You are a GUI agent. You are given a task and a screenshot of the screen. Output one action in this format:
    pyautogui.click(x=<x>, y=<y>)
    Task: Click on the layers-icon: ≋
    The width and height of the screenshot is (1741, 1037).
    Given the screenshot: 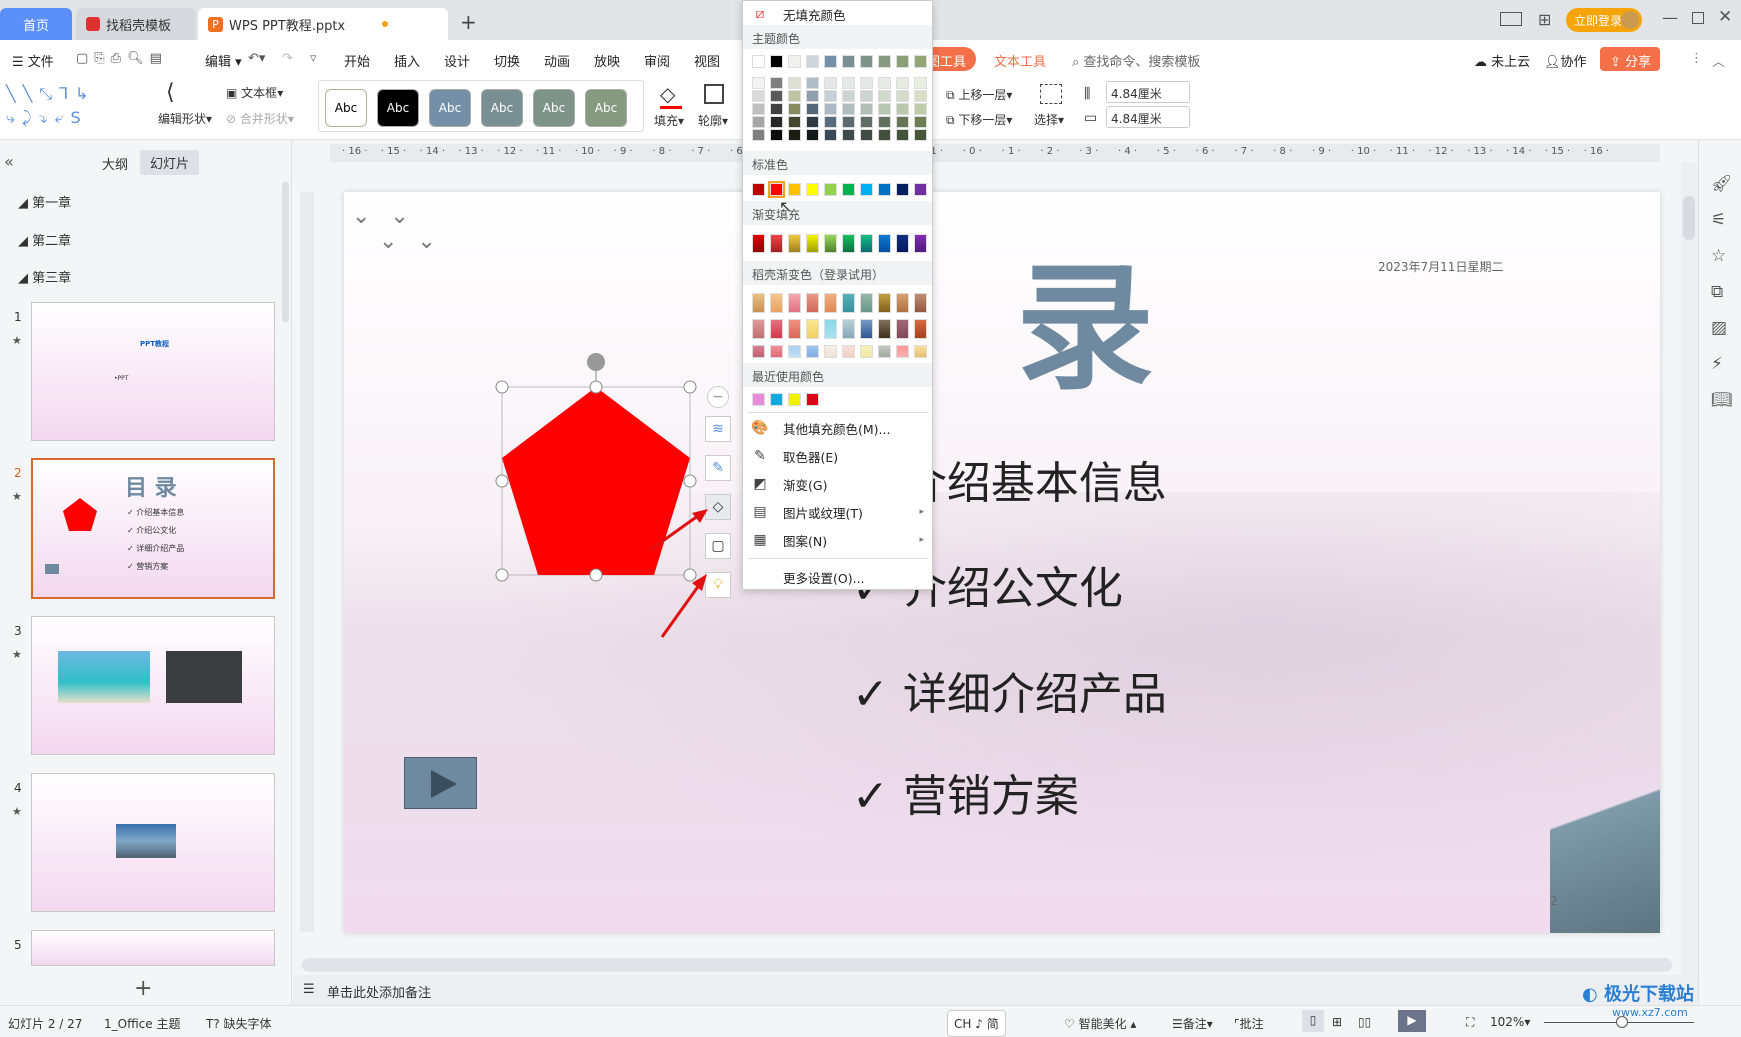 What is the action you would take?
    pyautogui.click(x=718, y=429)
    